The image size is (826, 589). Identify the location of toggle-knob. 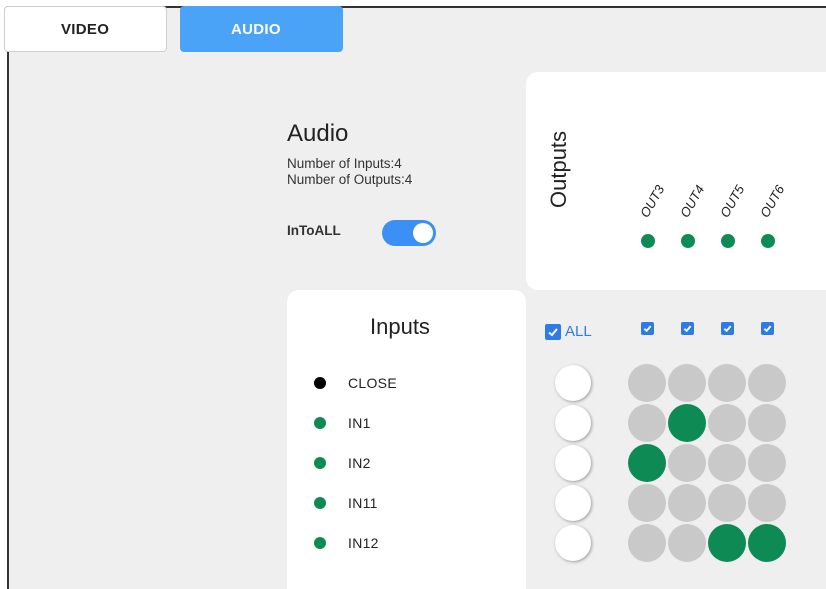
(423, 233).